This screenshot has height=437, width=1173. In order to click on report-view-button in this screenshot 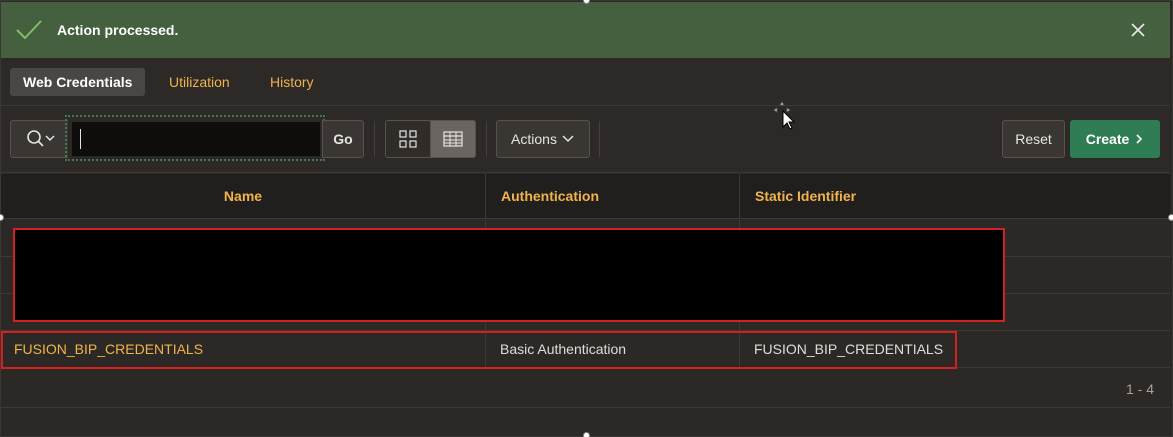, I will do `click(453, 139)`.